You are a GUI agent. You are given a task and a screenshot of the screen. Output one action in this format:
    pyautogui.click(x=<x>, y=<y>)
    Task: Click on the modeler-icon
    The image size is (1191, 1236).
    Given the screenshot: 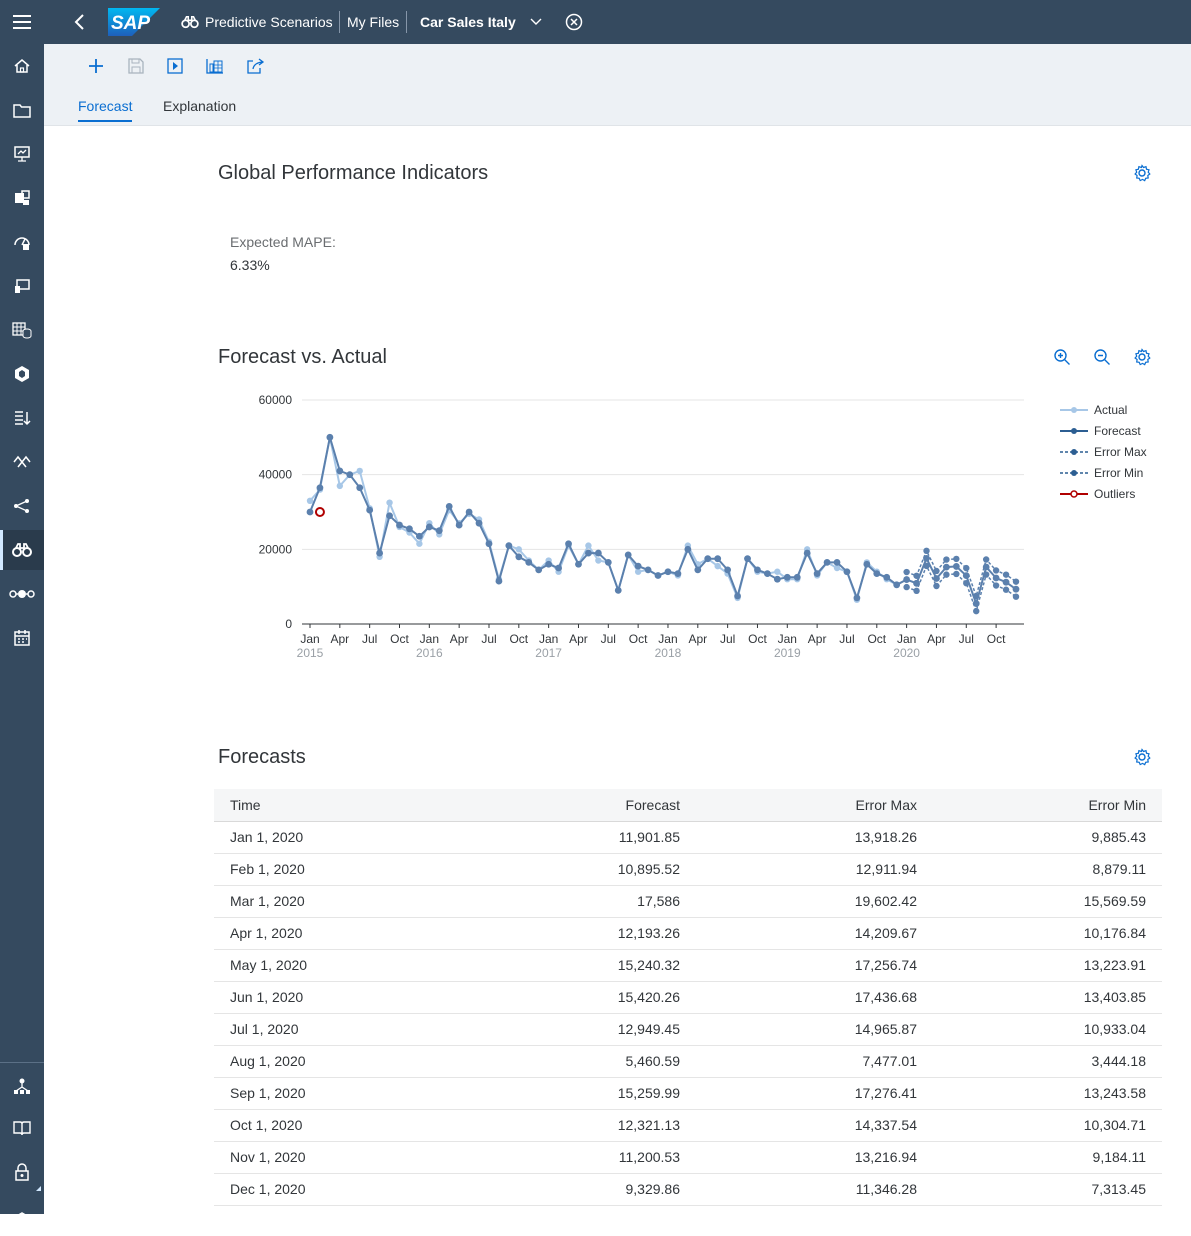 What is the action you would take?
    pyautogui.click(x=22, y=286)
    